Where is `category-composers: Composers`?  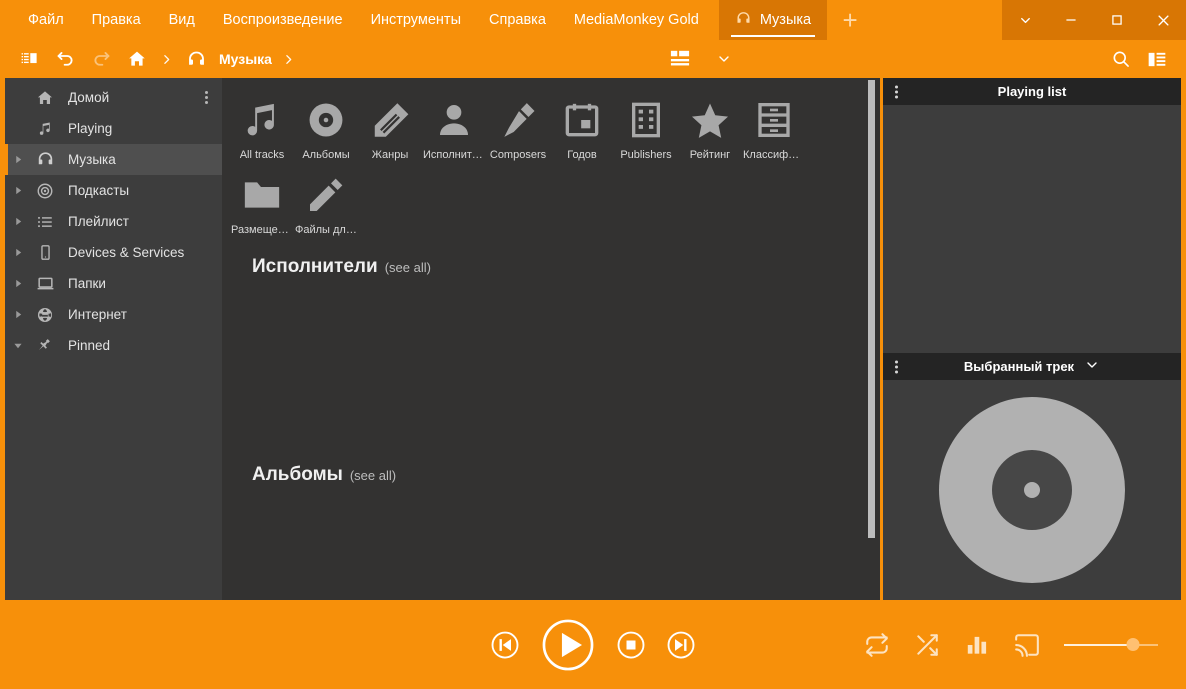 category-composers: Composers is located at coordinates (518, 127).